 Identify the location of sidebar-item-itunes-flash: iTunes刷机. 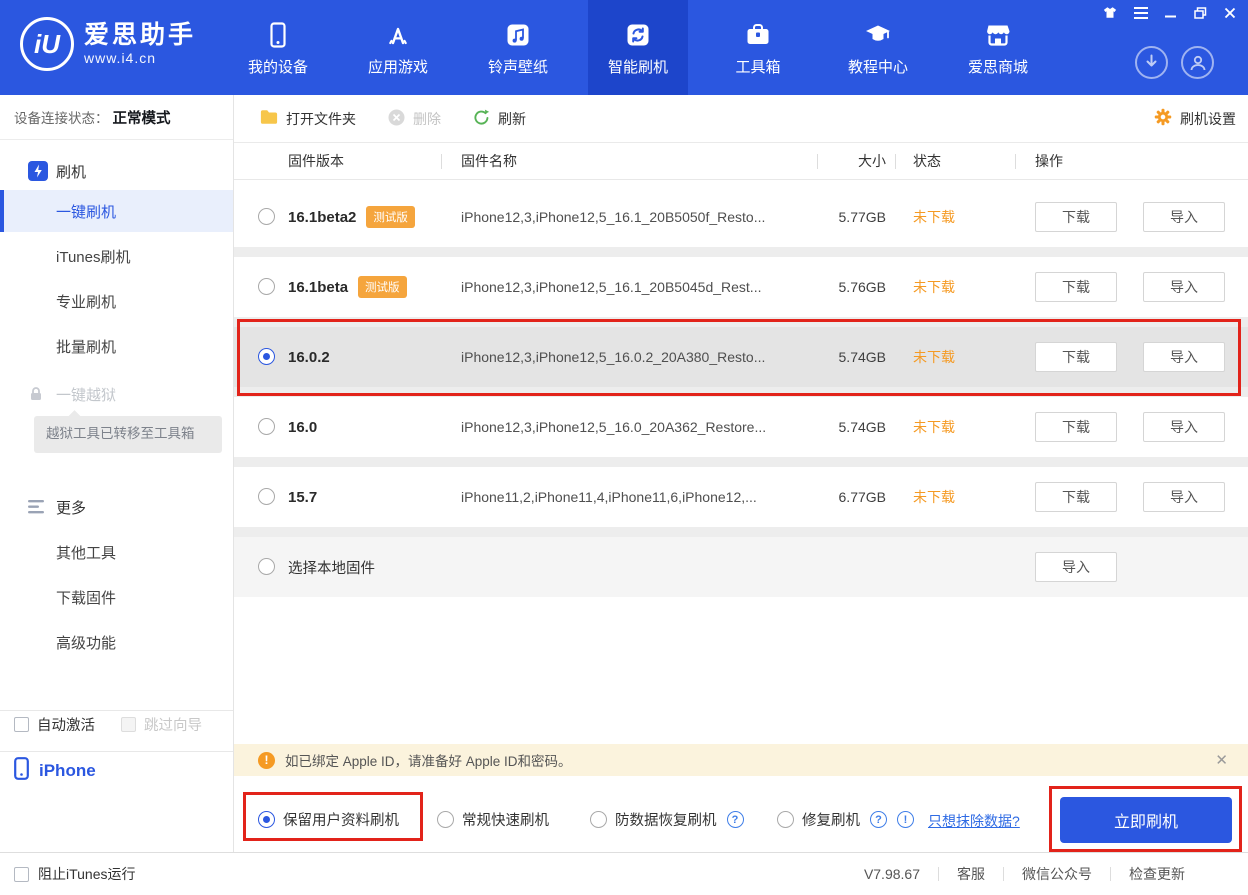
(116, 256).